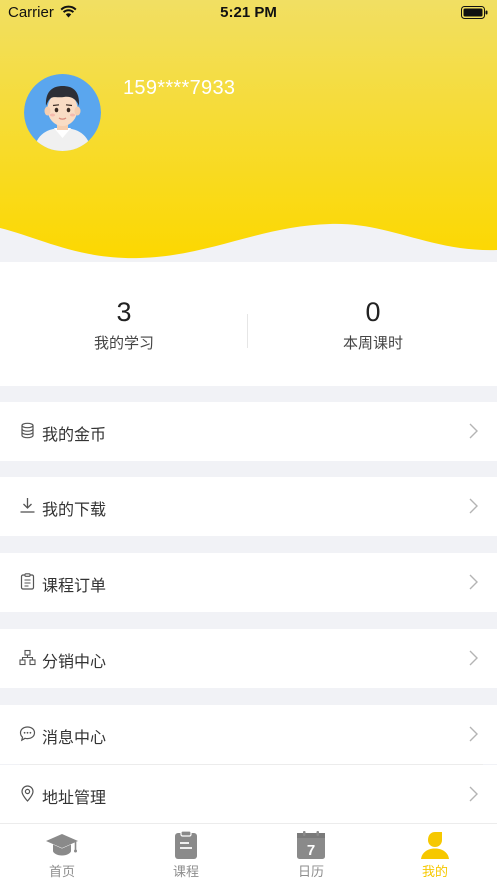 This screenshot has width=497, height=884. I want to click on stat-my-study: 3 我的学习, so click(124, 324).